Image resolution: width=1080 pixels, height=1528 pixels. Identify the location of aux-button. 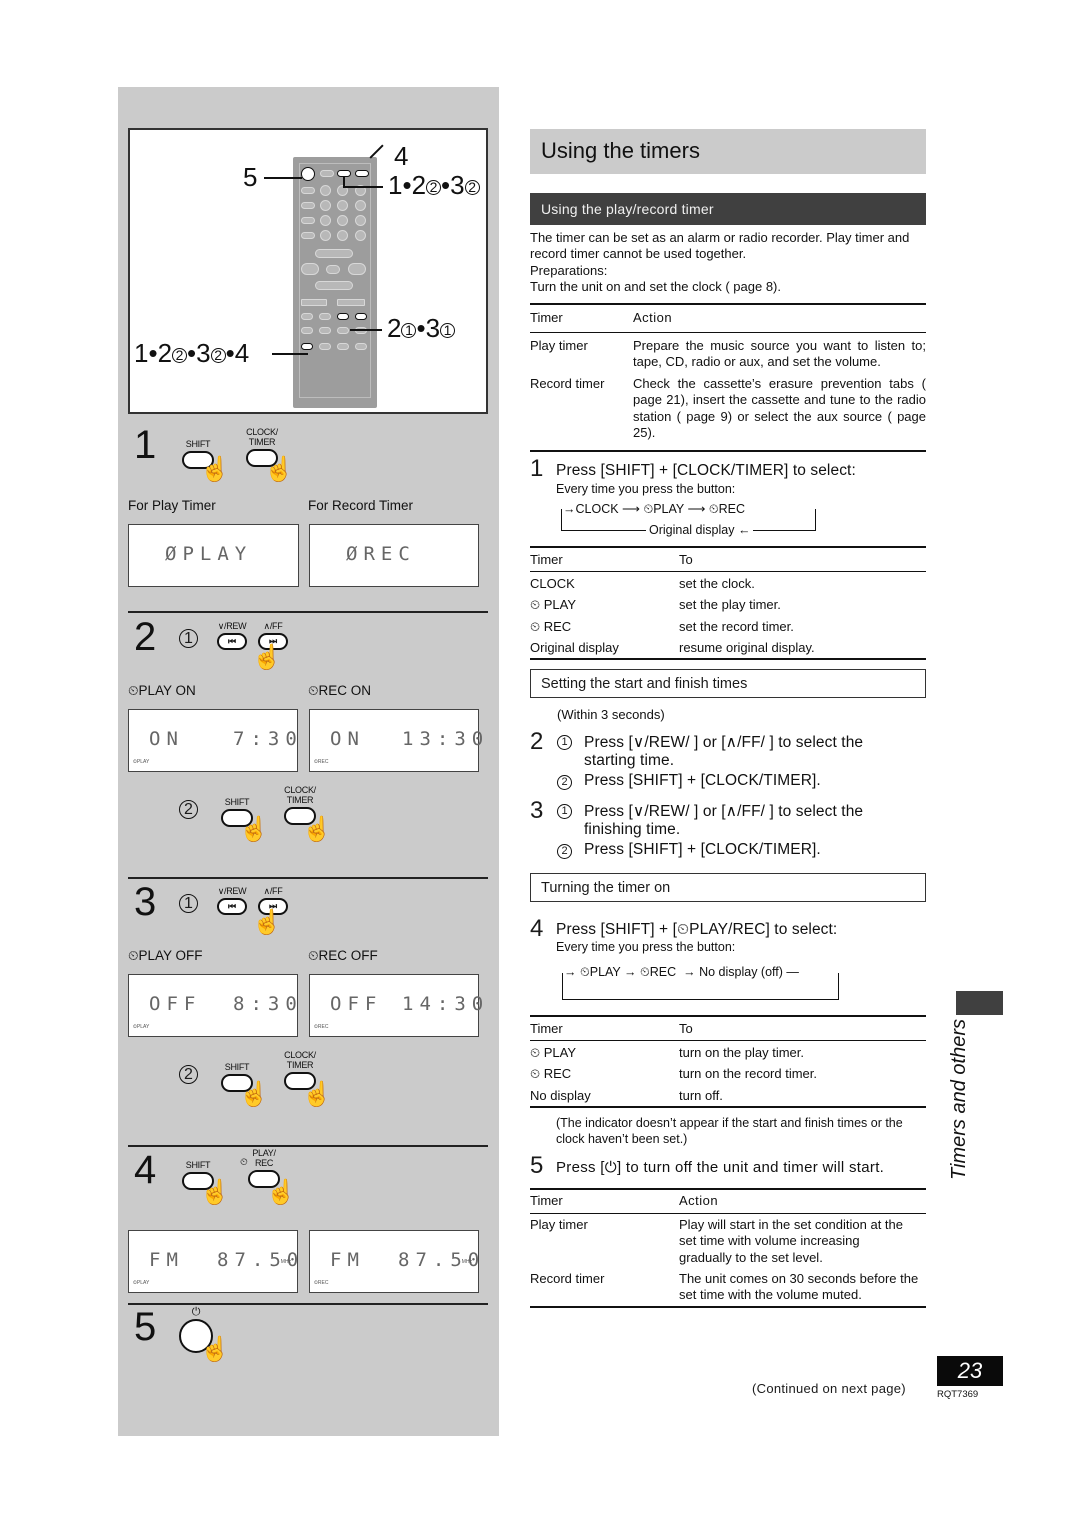
(334, 285).